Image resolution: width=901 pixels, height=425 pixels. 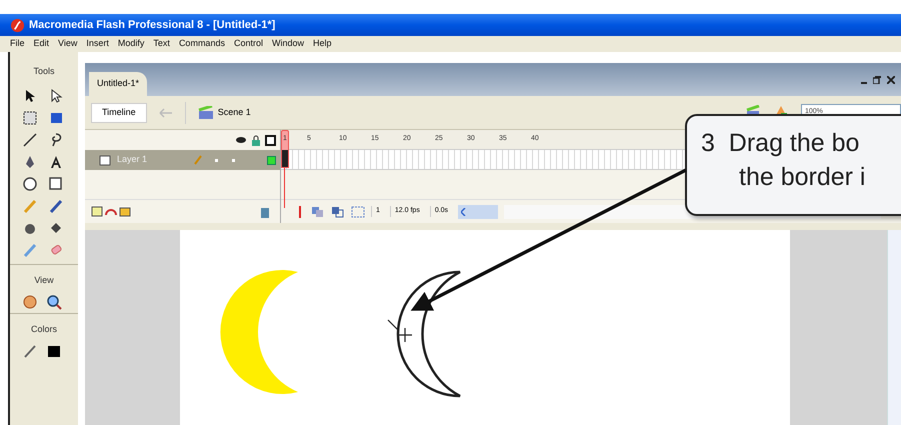 I want to click on layer-icon, so click(x=105, y=160).